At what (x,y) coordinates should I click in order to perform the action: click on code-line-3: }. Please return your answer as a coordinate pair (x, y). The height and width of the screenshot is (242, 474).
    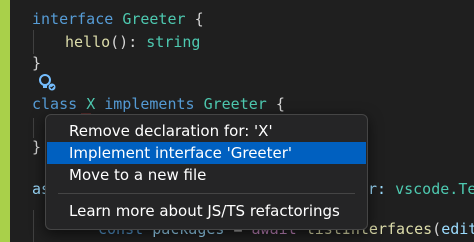
    Looking at the image, I should click on (37, 63).